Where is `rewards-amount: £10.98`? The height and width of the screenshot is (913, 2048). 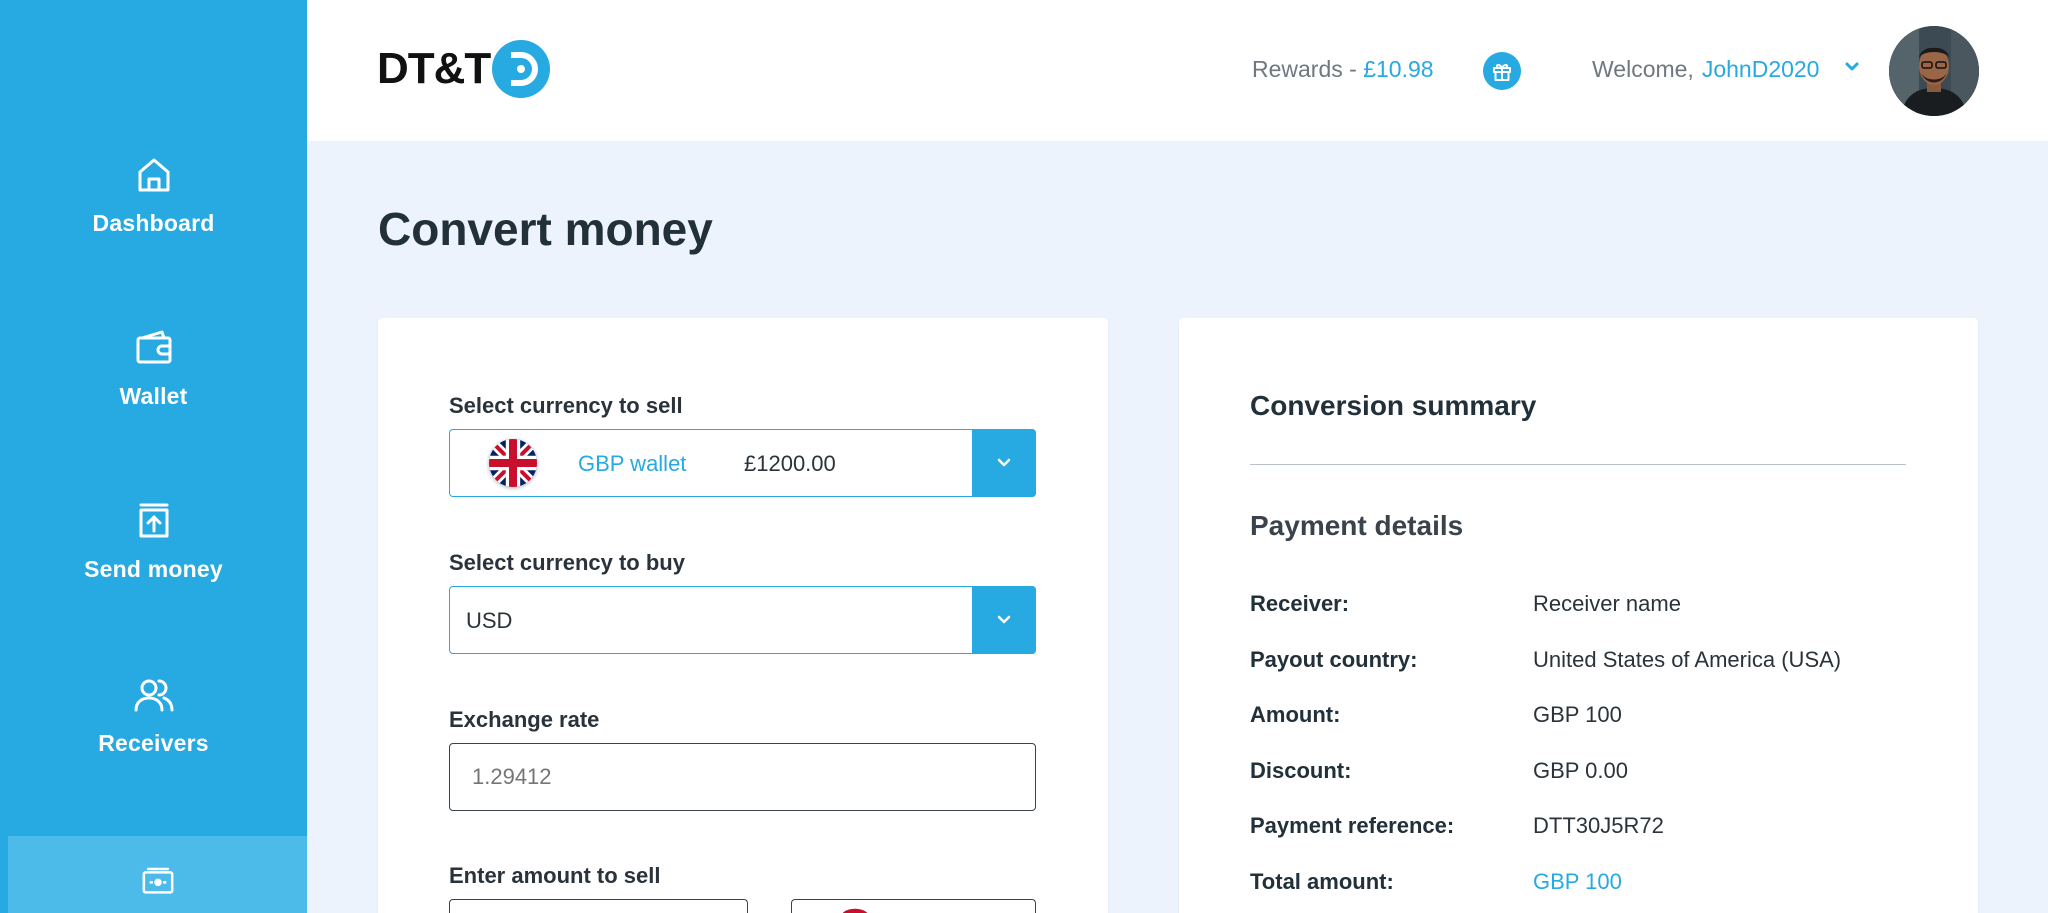
rewards-amount: £10.98 is located at coordinates (1398, 69).